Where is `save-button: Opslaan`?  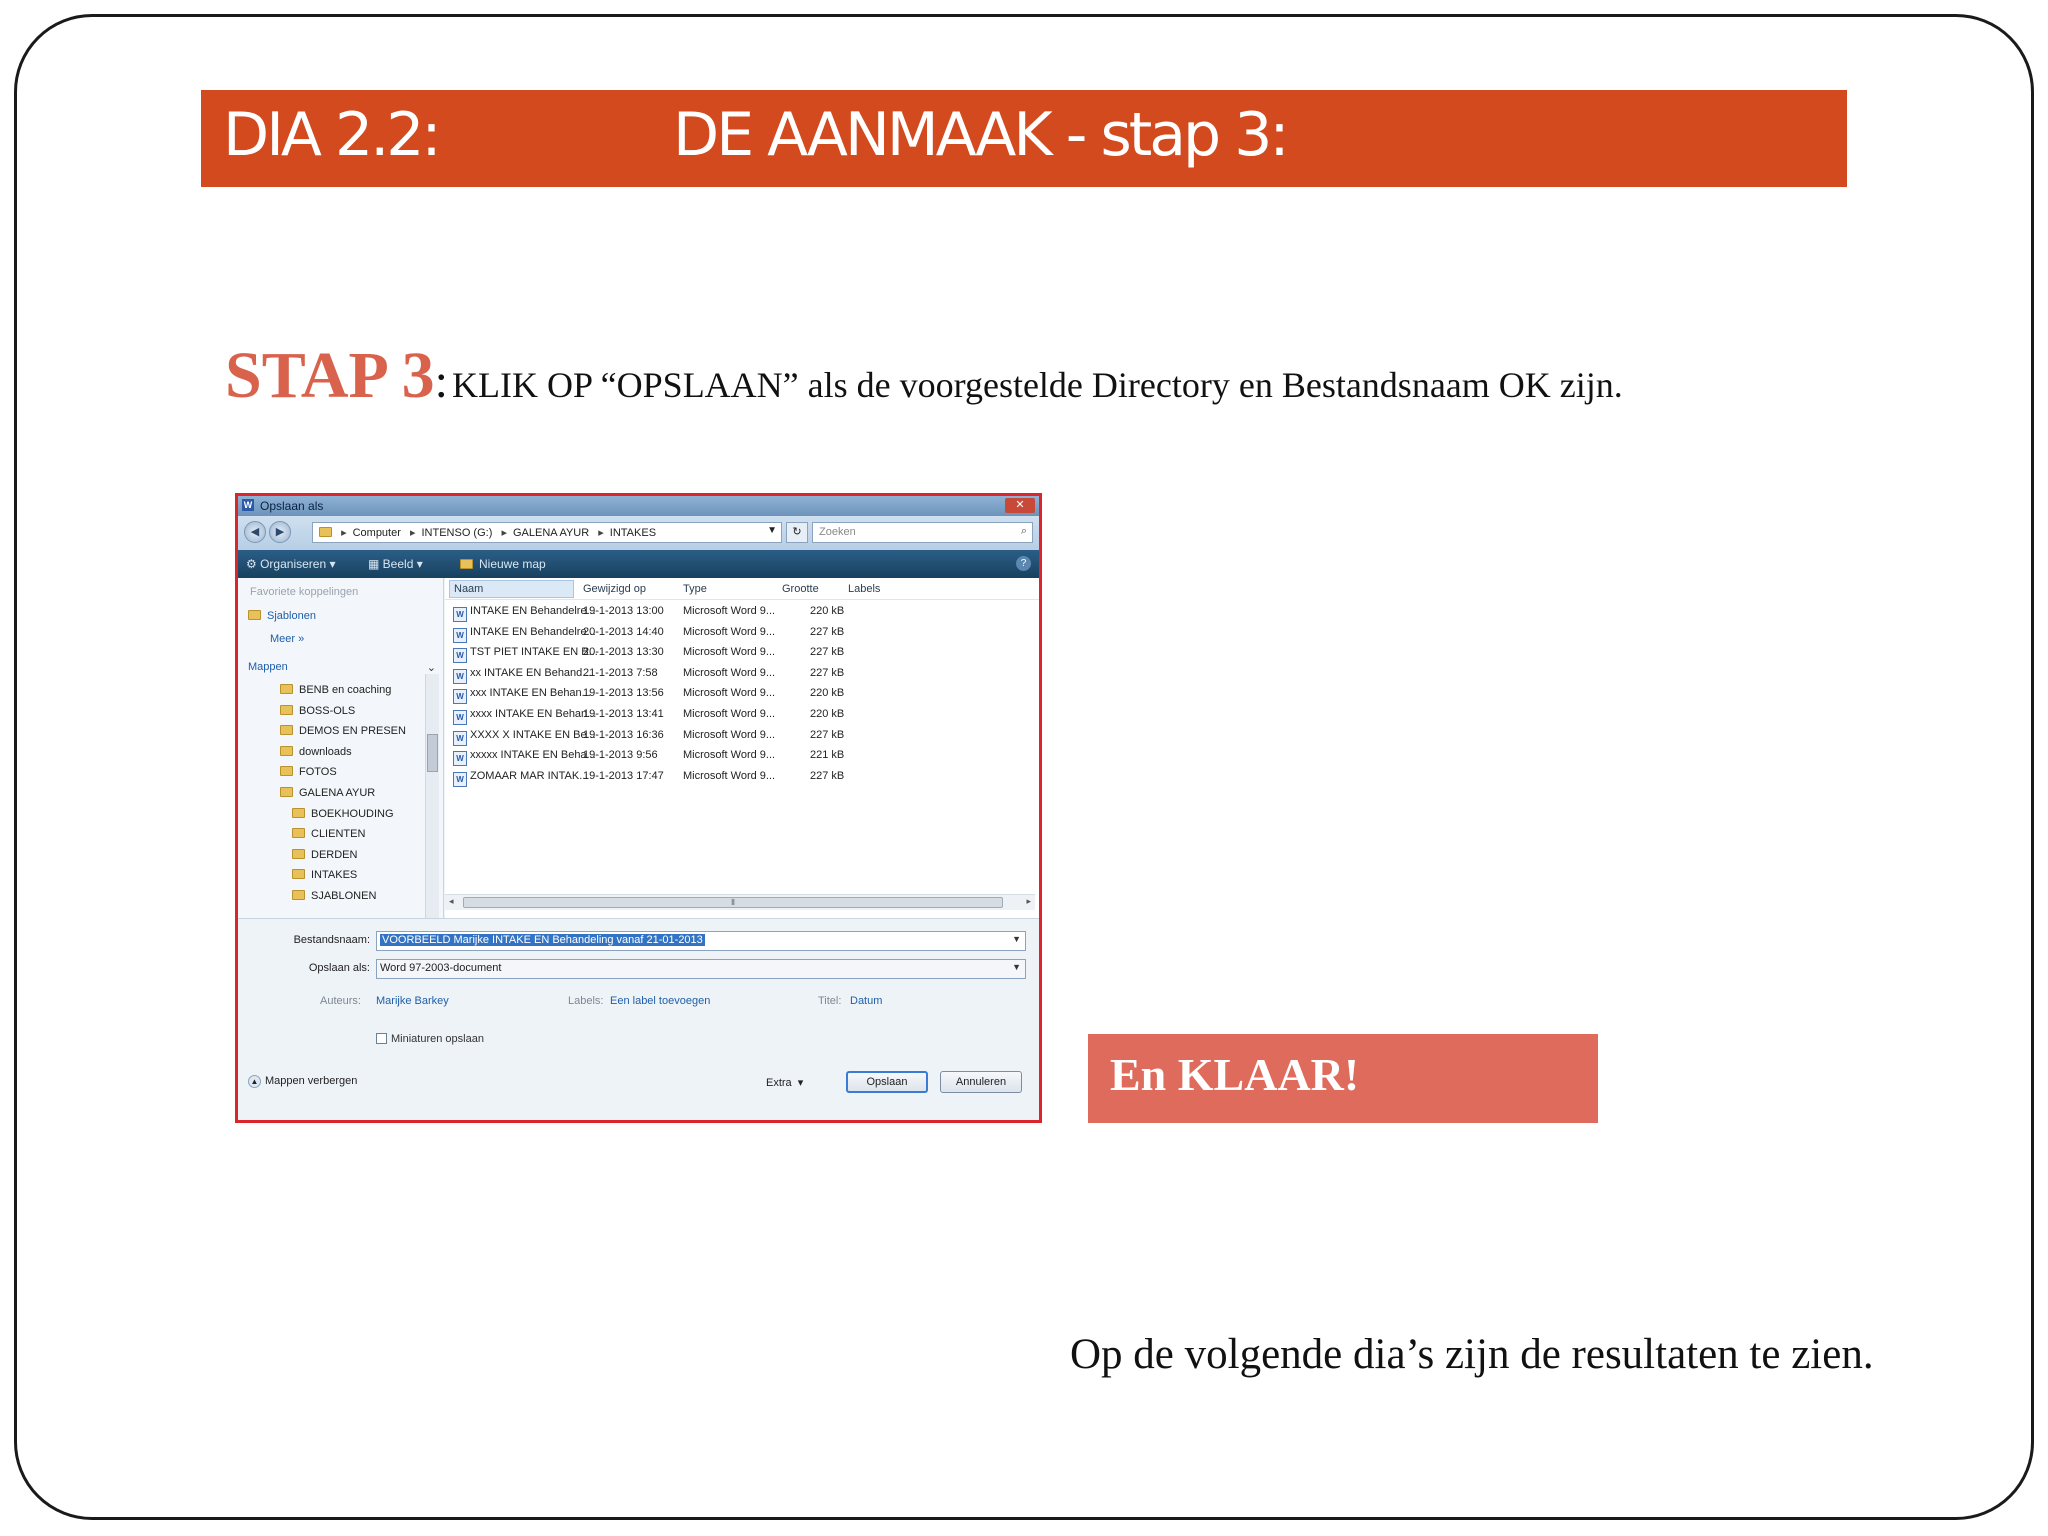 save-button: Opslaan is located at coordinates (887, 1082).